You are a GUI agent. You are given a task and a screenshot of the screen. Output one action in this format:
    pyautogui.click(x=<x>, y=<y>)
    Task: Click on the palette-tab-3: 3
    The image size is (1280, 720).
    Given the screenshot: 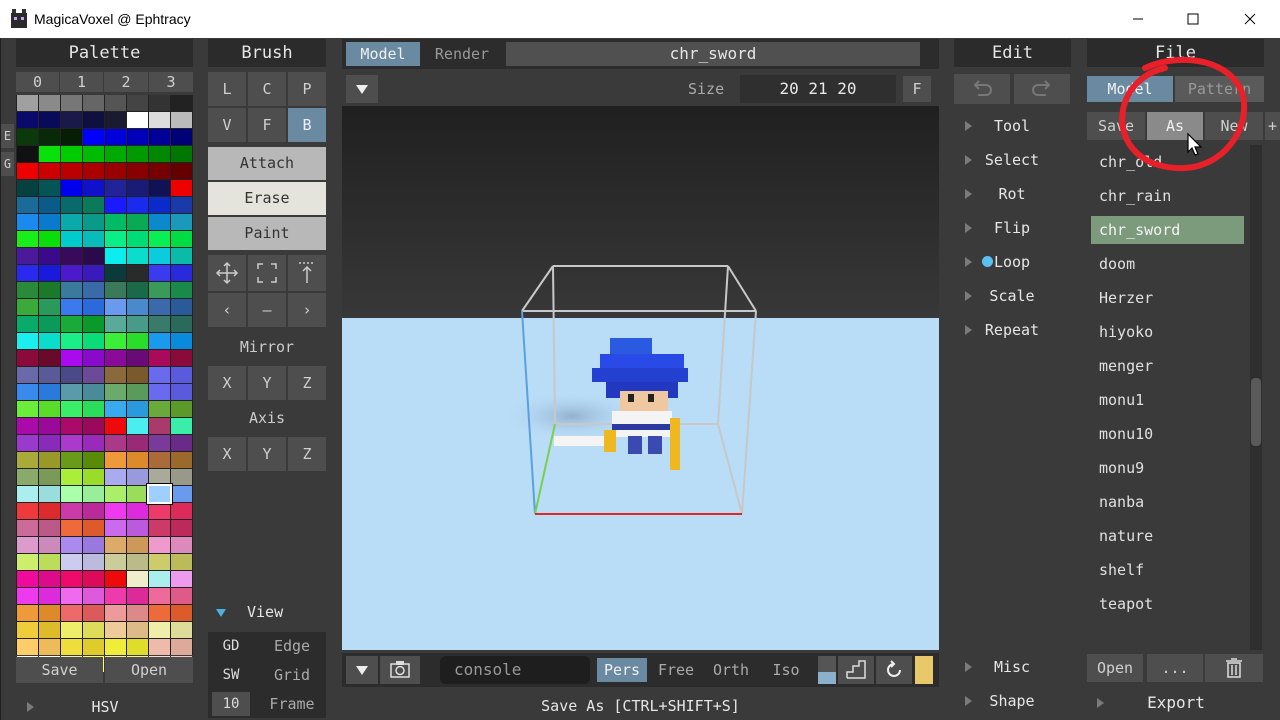 What is the action you would take?
    pyautogui.click(x=171, y=82)
    